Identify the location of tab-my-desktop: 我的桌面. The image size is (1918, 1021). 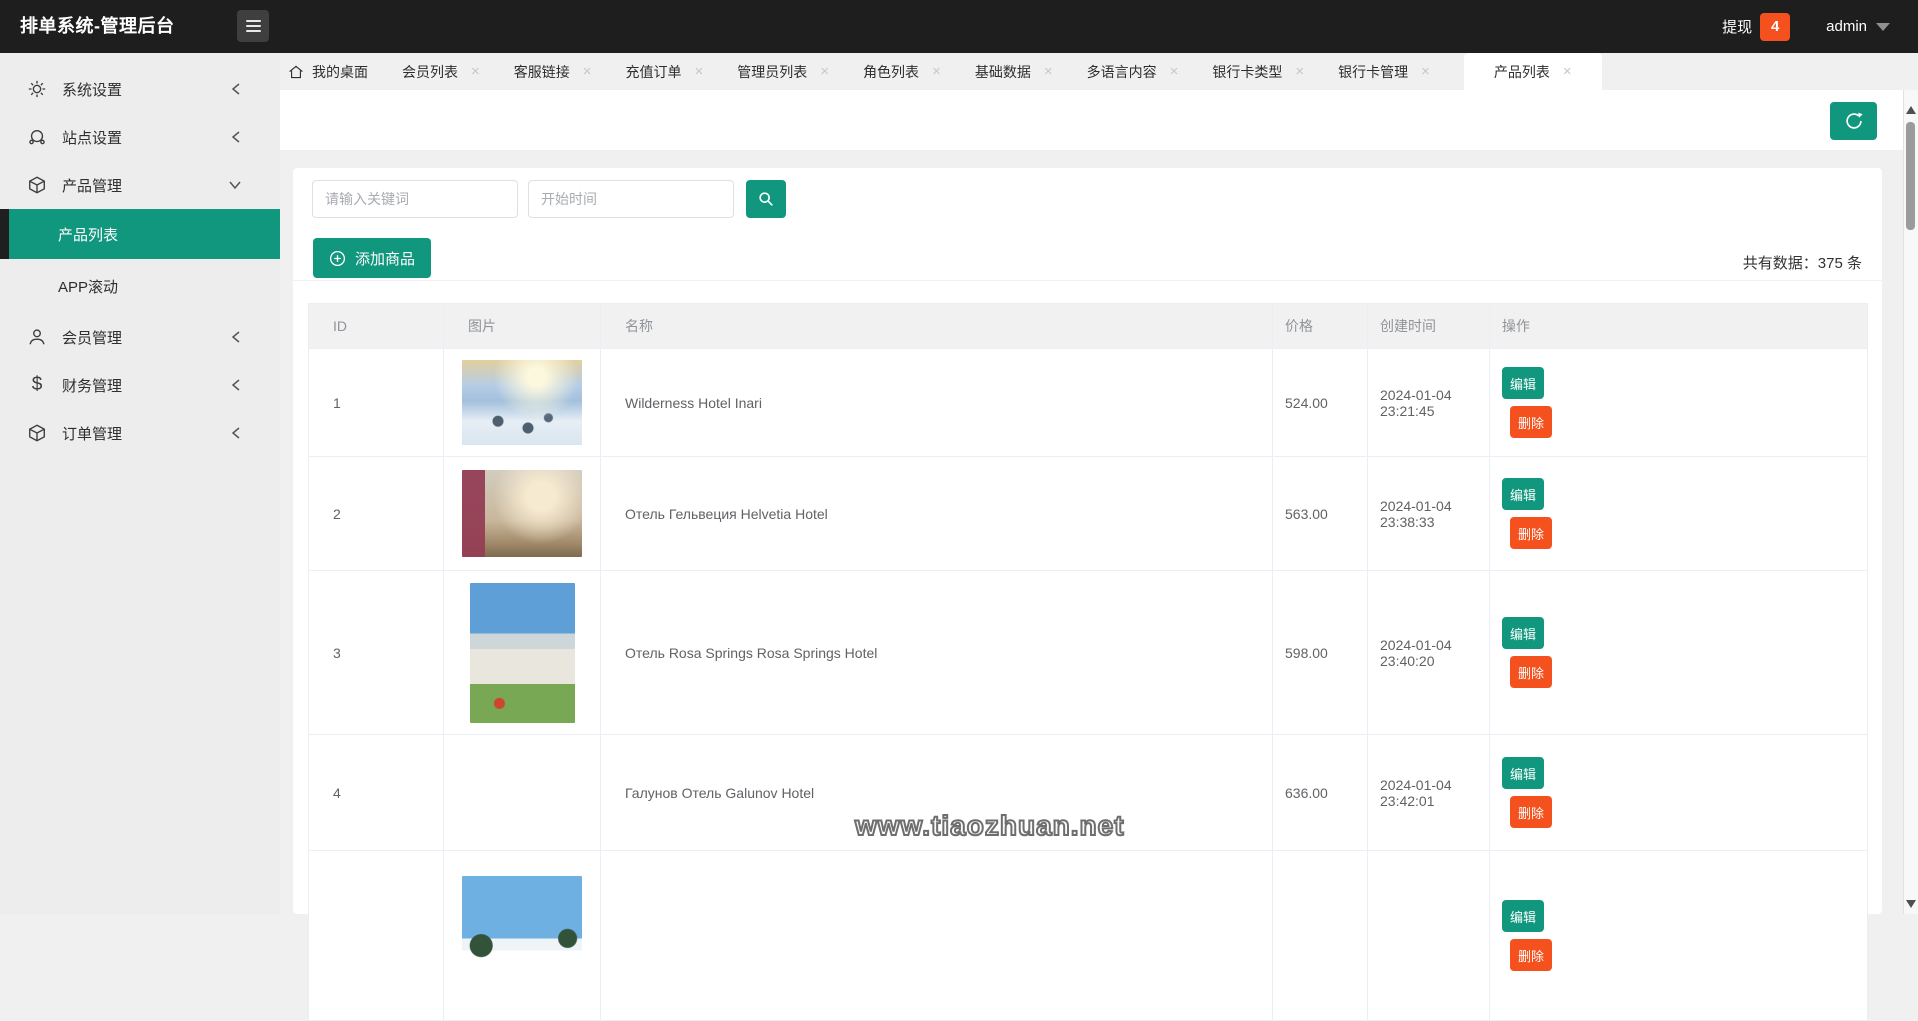
(328, 71).